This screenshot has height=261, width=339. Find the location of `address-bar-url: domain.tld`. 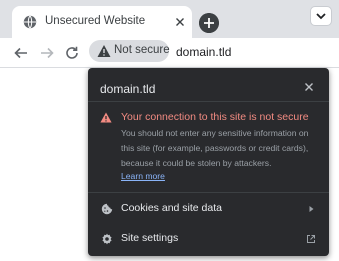

address-bar-url: domain.tld is located at coordinates (203, 52).